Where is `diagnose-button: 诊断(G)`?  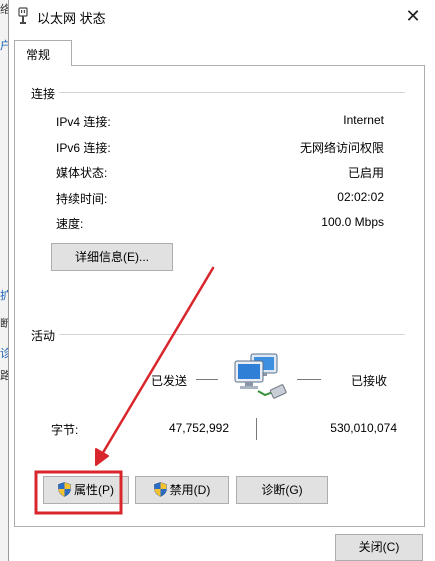 diagnose-button: 诊断(G) is located at coordinates (282, 490).